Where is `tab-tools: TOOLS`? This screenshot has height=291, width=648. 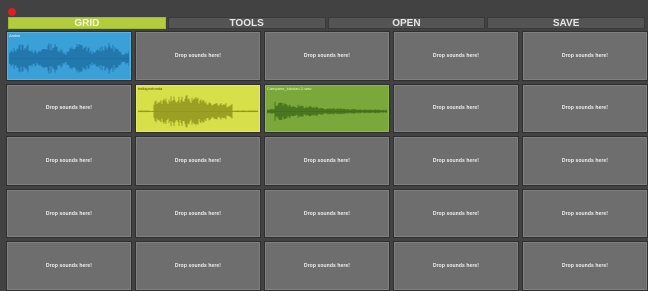 tab-tools: TOOLS is located at coordinates (246, 23).